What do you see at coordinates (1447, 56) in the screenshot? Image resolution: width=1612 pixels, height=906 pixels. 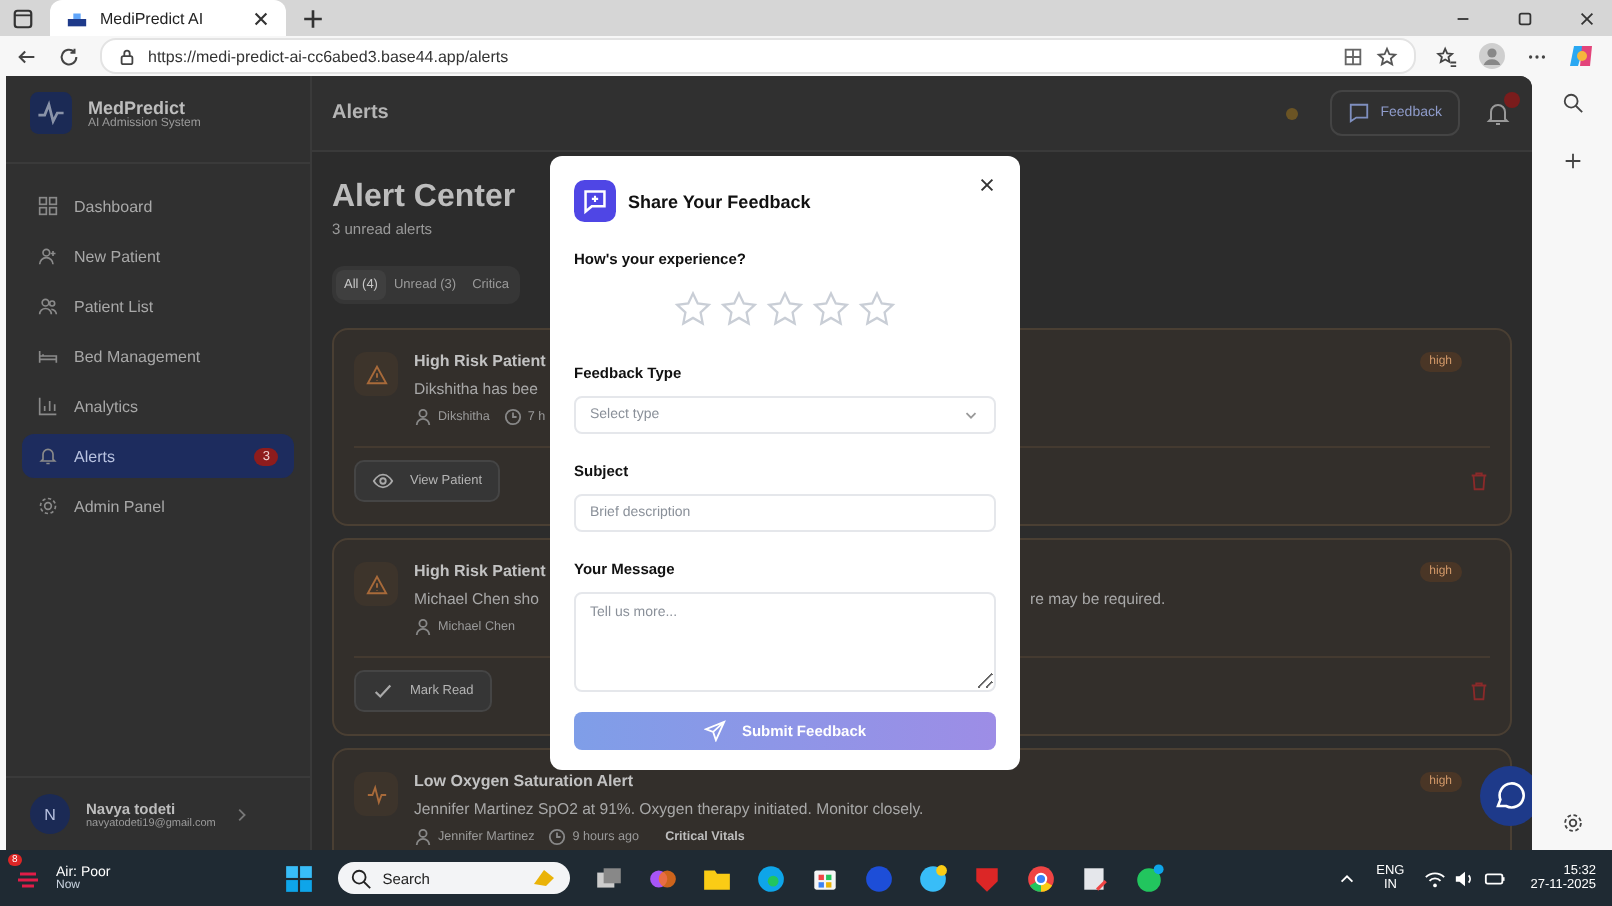 I see `favorites-icon` at bounding box center [1447, 56].